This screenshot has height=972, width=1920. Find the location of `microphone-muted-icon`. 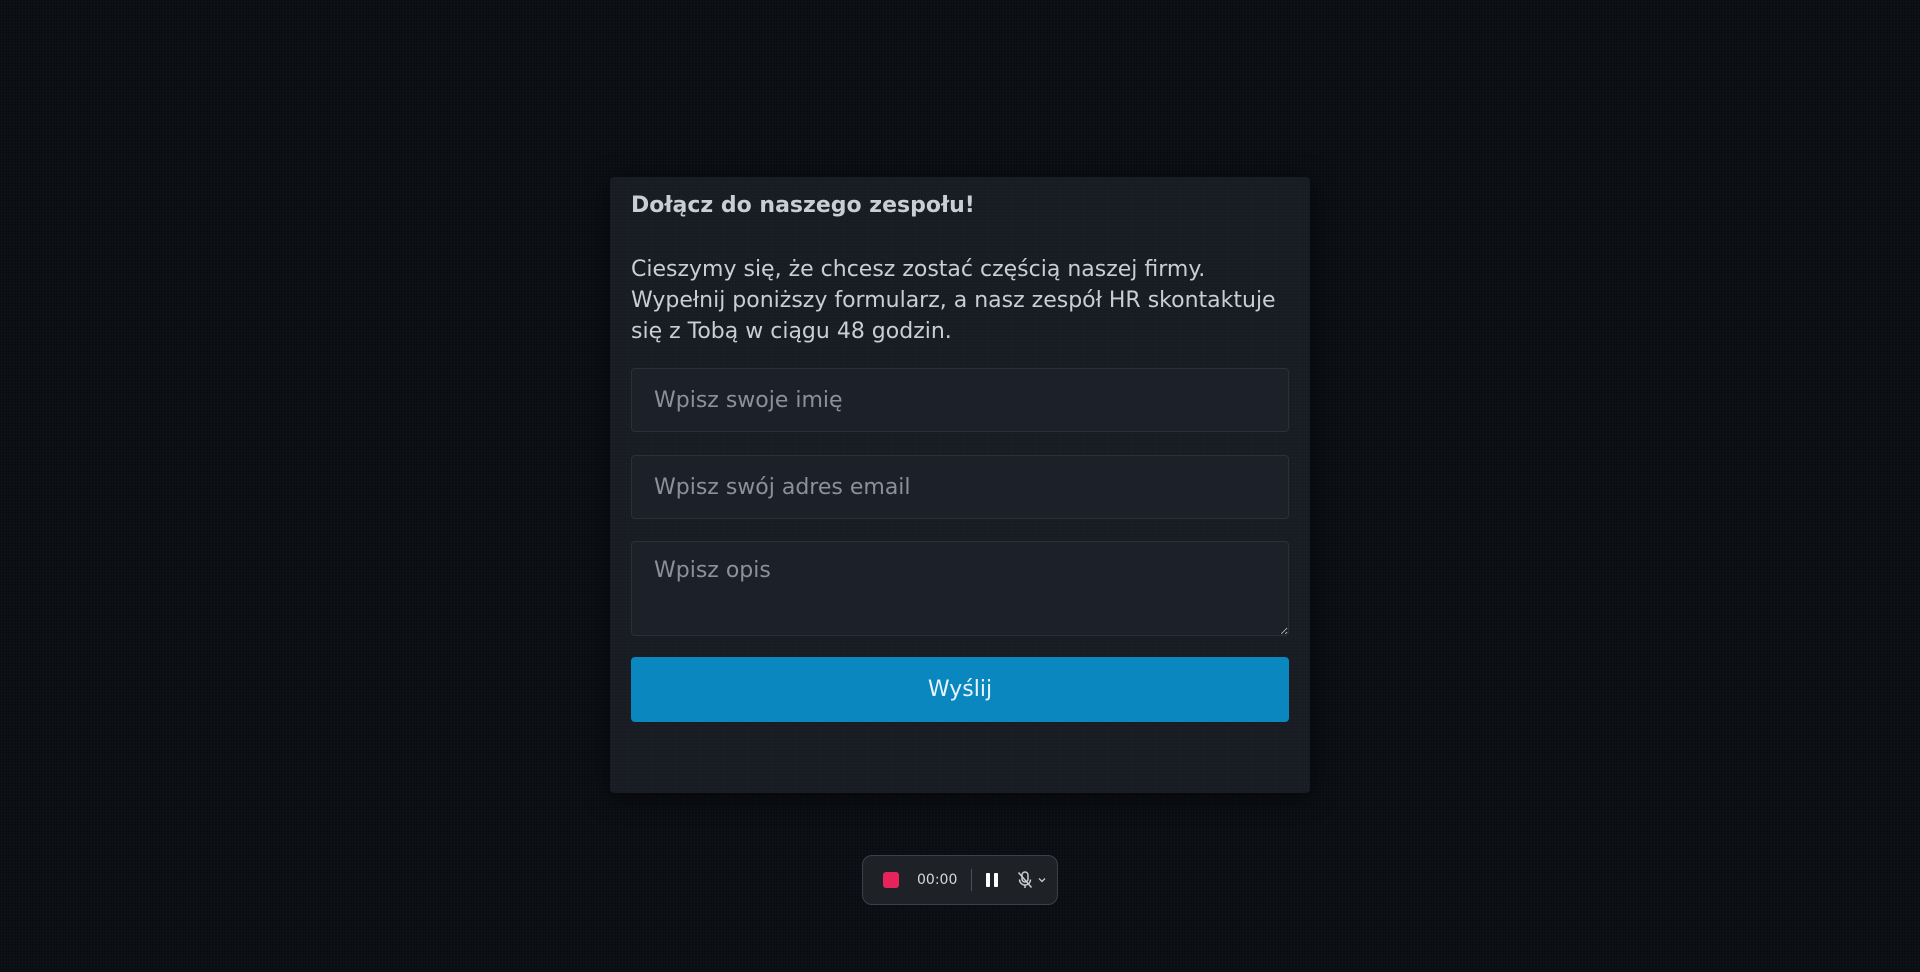

microphone-muted-icon is located at coordinates (1025, 879).